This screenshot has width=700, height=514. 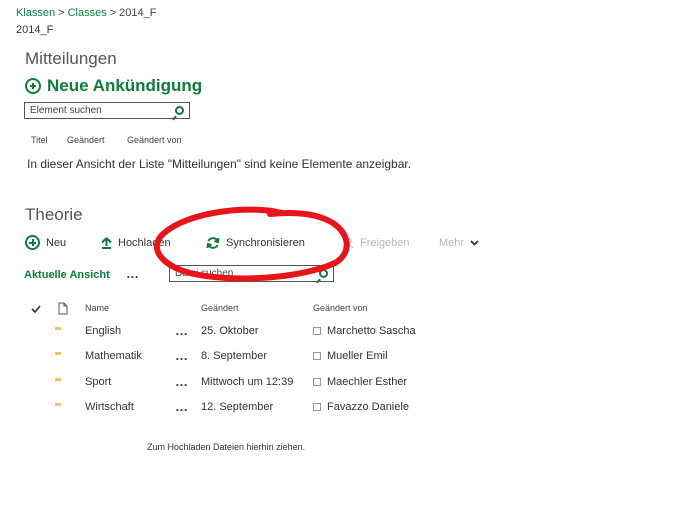 I want to click on more-button: Mehr, so click(x=459, y=243).